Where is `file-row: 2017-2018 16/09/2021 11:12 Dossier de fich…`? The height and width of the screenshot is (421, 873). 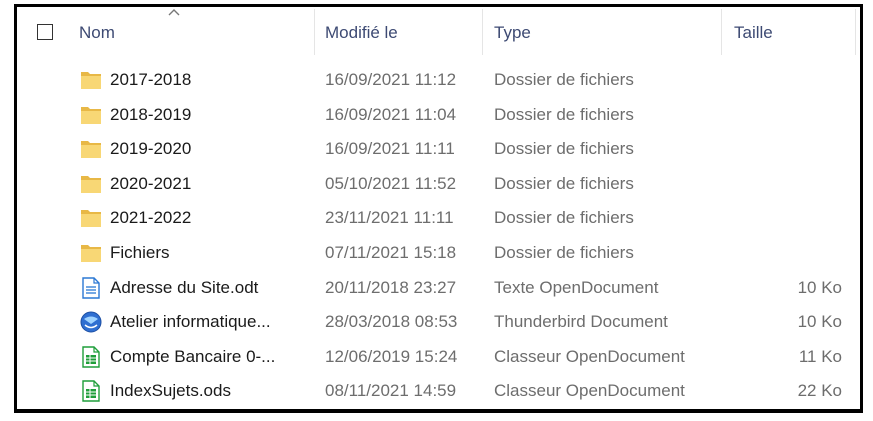 file-row: 2017-2018 16/09/2021 11:12 Dossier de fich… is located at coordinates (438, 80).